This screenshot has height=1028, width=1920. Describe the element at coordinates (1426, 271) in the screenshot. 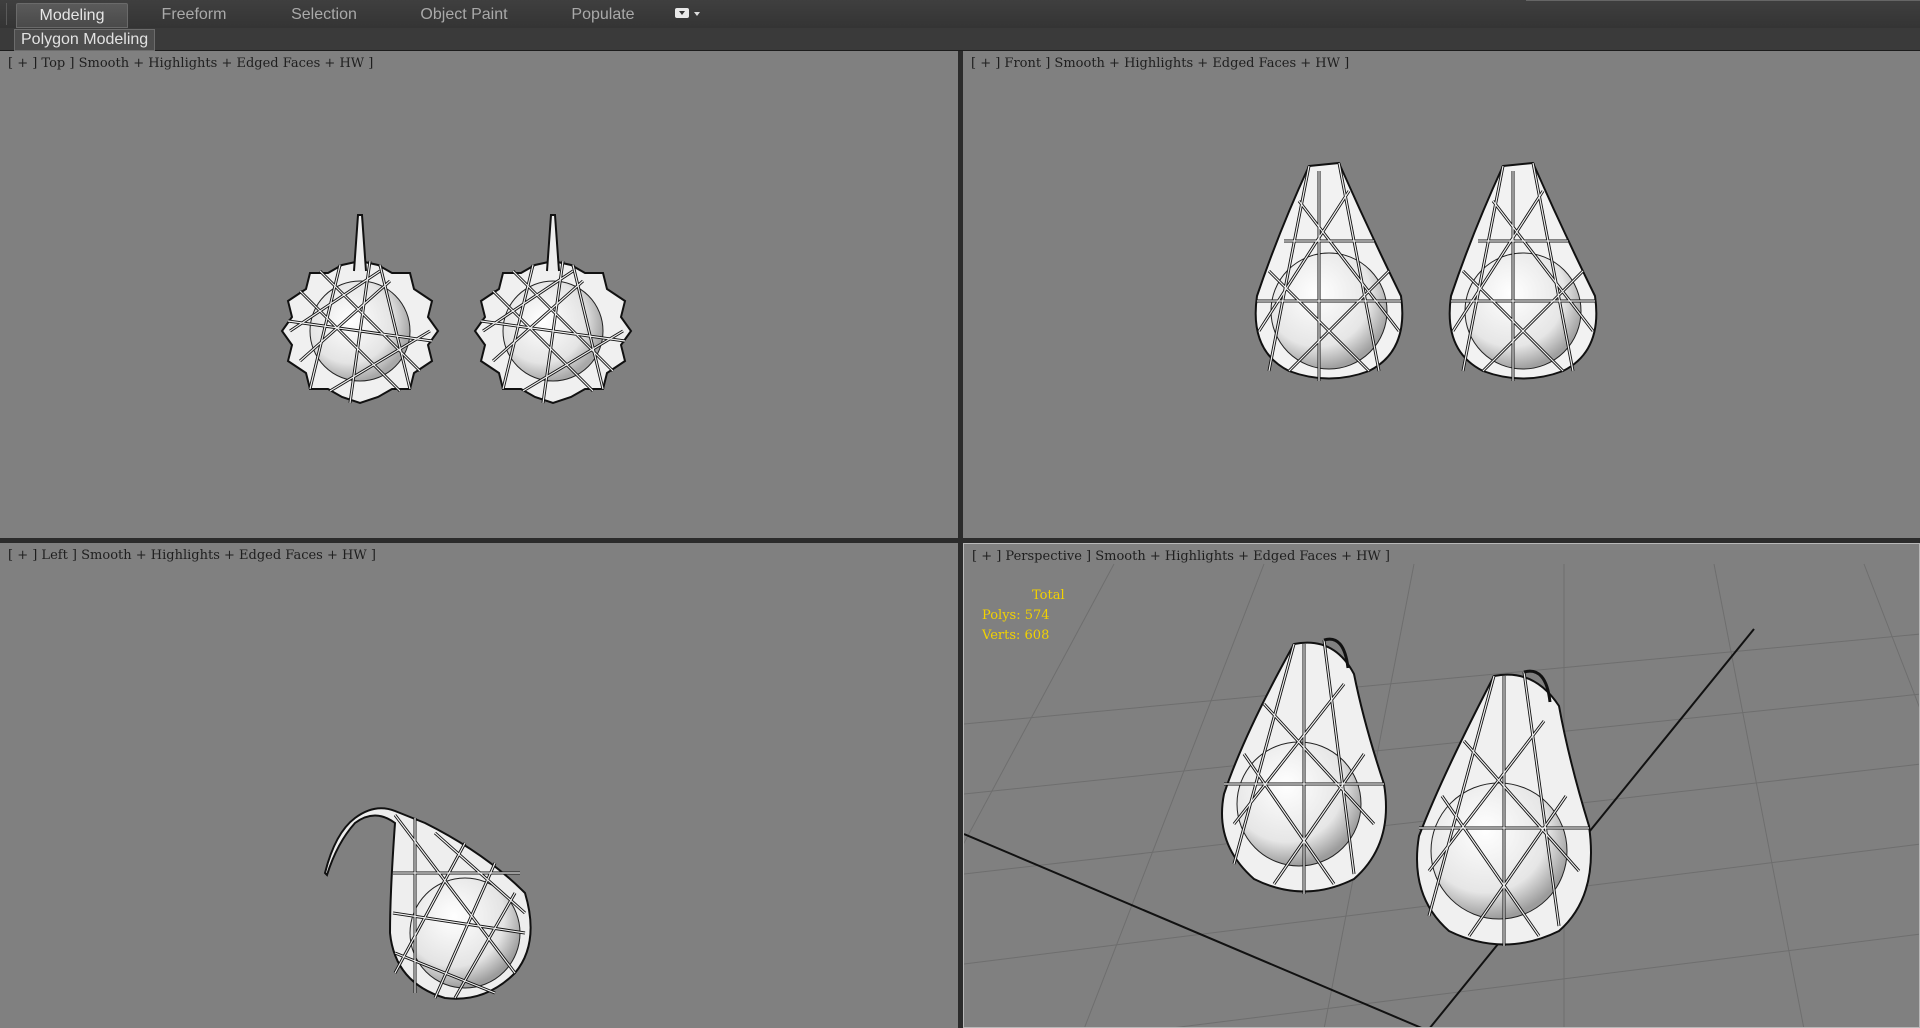

I see `front-view-scene` at that location.